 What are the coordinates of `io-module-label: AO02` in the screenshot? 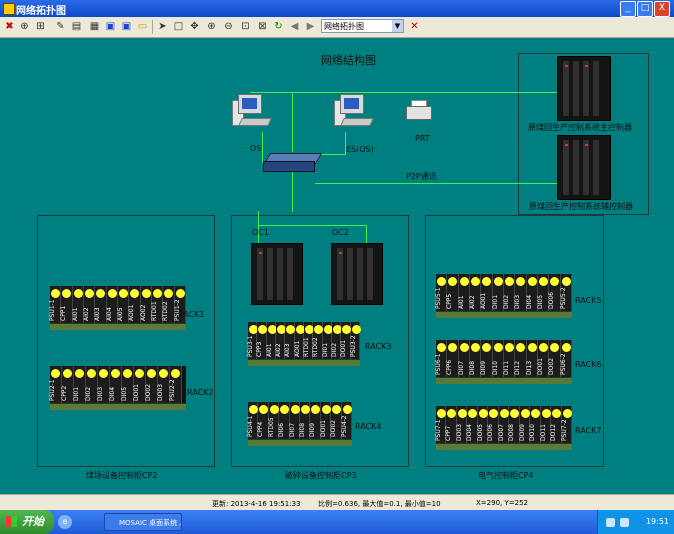 It's located at (143, 312).